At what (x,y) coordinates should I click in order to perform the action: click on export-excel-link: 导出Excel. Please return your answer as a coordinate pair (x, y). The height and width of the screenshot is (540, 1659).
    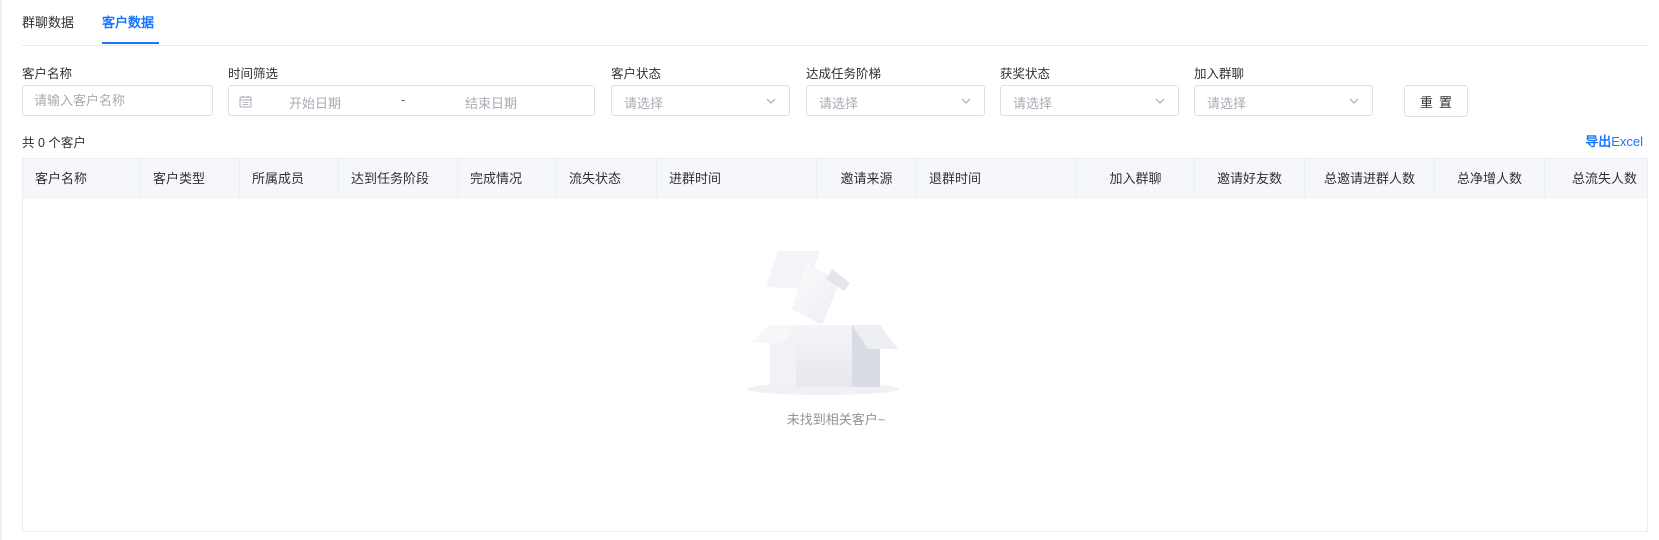
    Looking at the image, I should click on (1614, 140).